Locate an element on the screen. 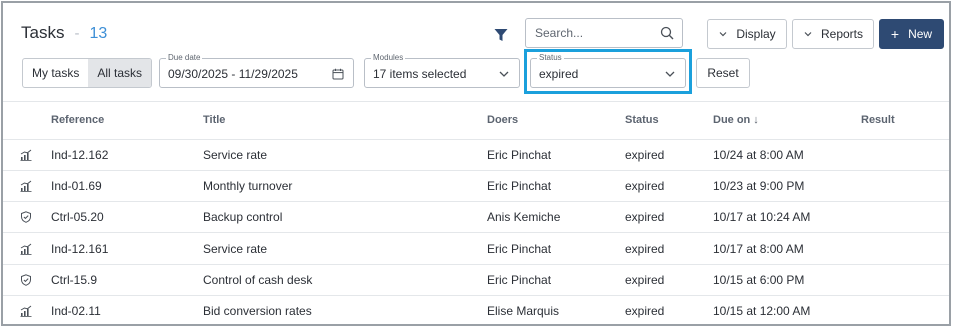  col-result-label: Result is located at coordinates (878, 120).